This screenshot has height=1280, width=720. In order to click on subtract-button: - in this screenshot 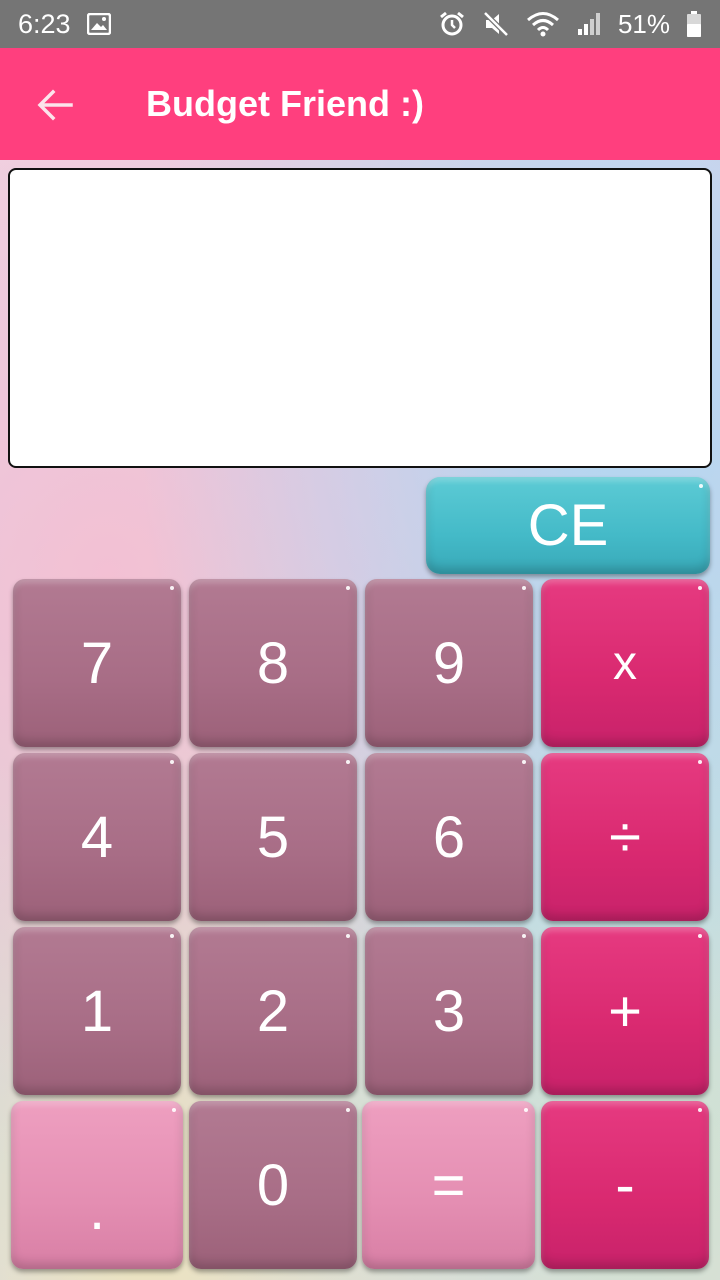, I will do `click(625, 1185)`.